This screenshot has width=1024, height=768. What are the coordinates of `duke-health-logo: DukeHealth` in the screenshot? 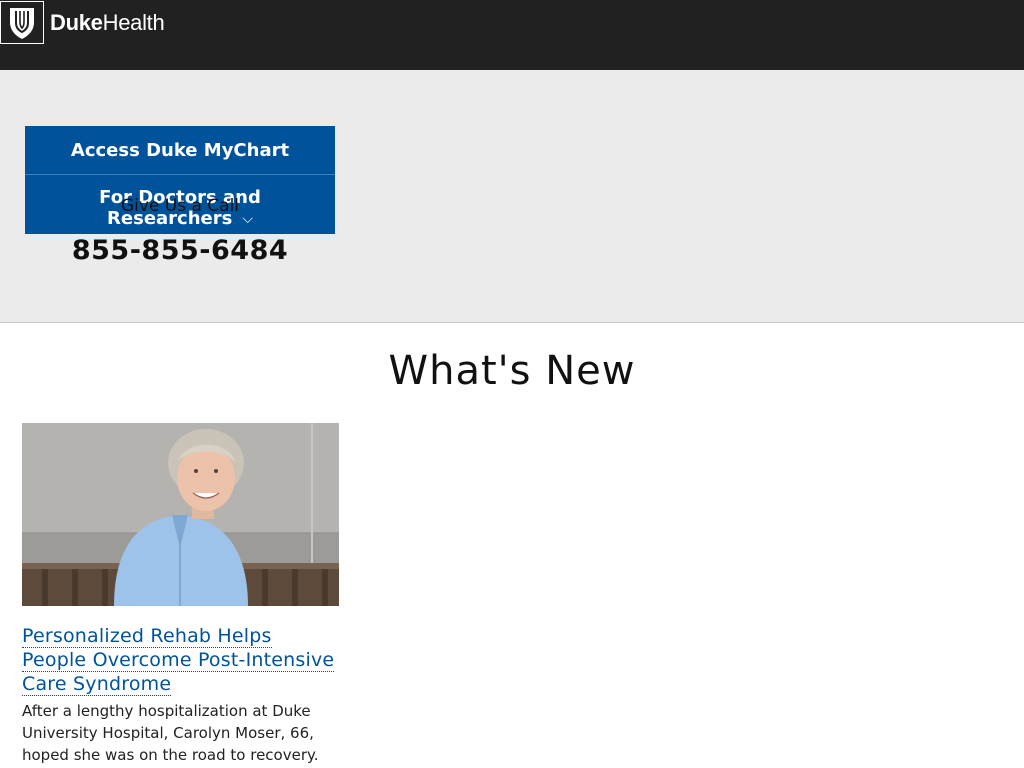 It's located at (82, 22).